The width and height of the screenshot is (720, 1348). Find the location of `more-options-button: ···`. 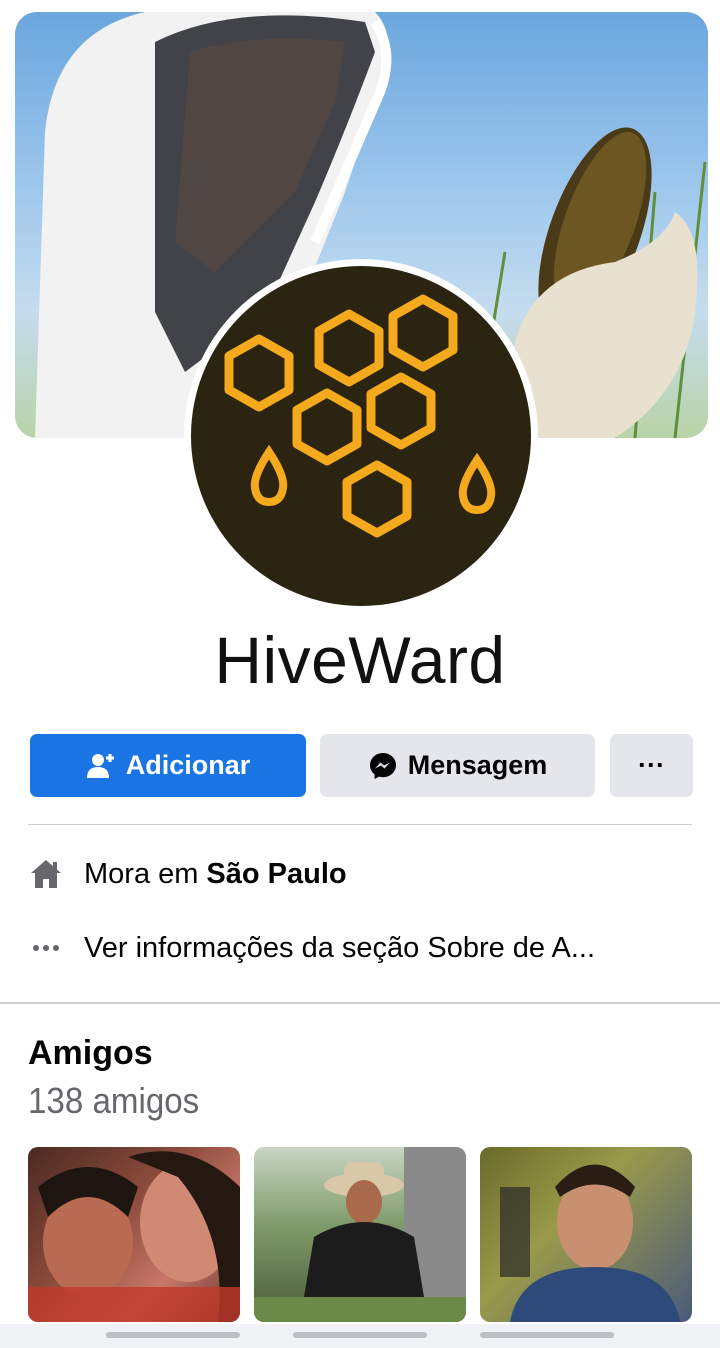

more-options-button: ··· is located at coordinates (651, 765).